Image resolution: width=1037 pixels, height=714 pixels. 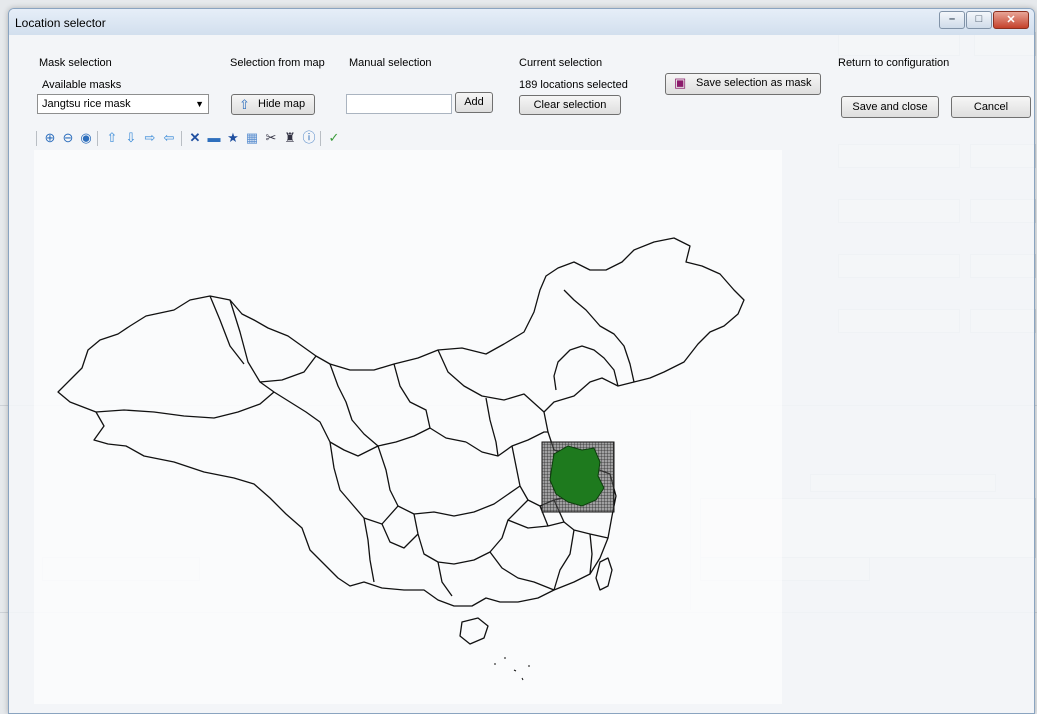 What do you see at coordinates (60, 23) in the screenshot?
I see `window-title: Location selector` at bounding box center [60, 23].